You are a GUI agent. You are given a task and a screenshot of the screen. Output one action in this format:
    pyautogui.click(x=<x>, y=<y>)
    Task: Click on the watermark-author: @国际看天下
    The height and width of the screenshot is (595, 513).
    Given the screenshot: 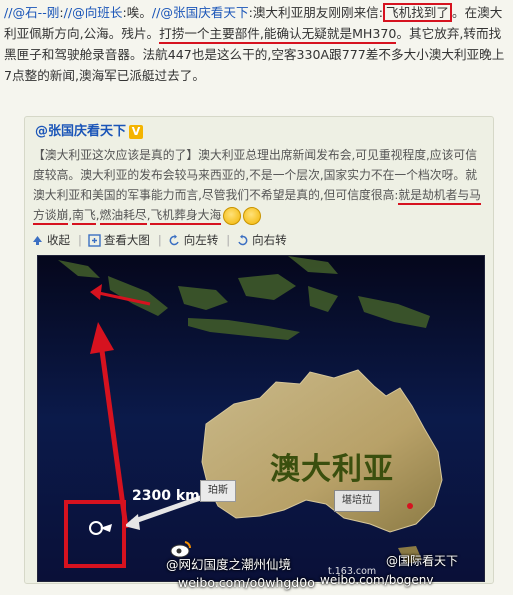 What is the action you would take?
    pyautogui.click(x=422, y=561)
    